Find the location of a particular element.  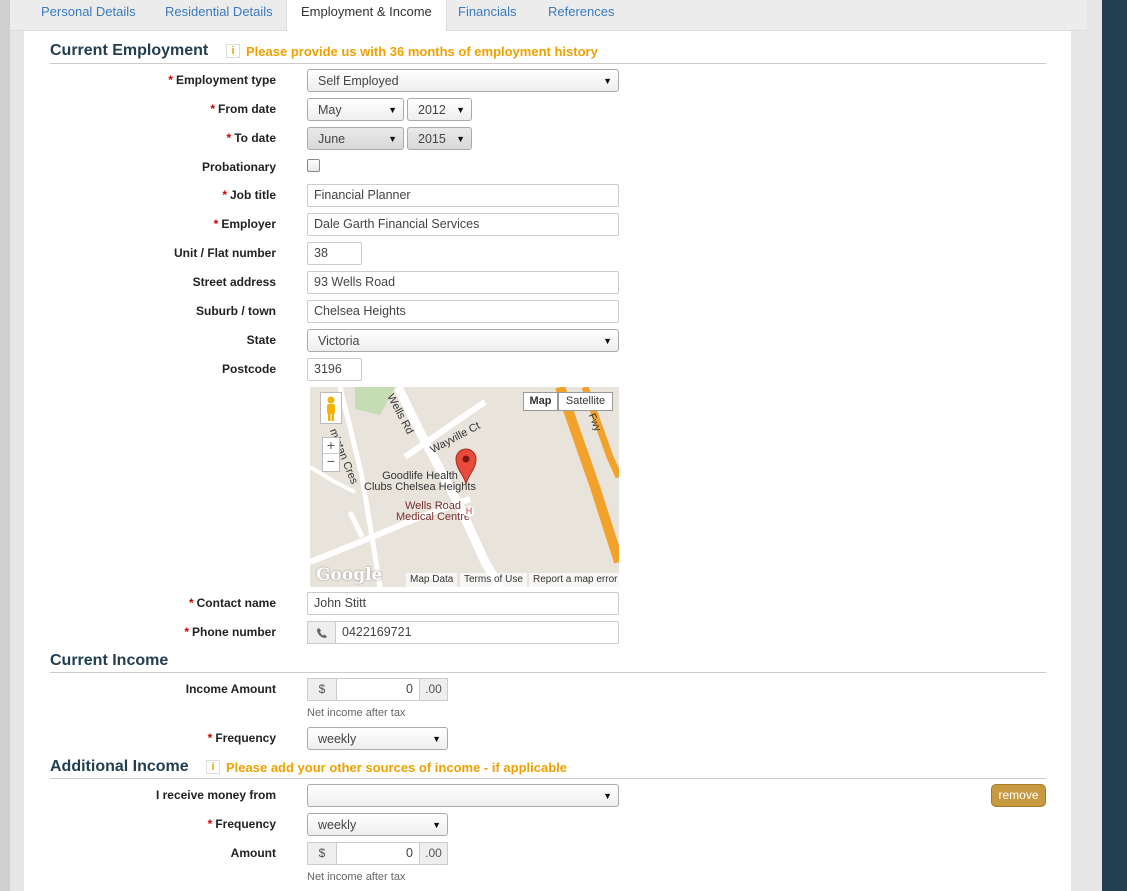

from-month-value: May is located at coordinates (330, 110).